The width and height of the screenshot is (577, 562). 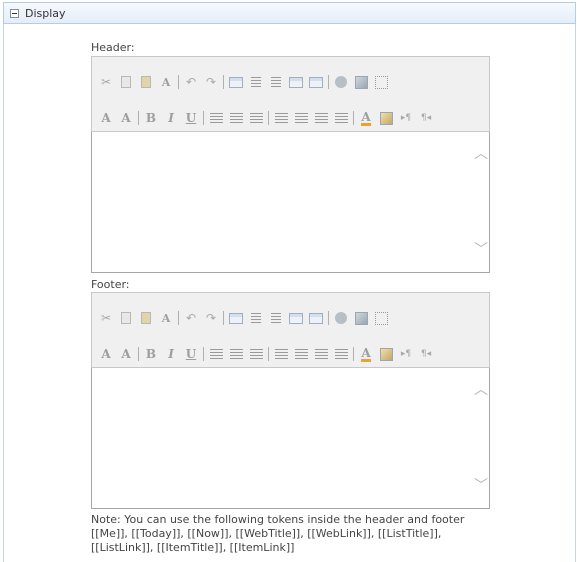 I want to click on header-label: Header:, so click(x=113, y=47).